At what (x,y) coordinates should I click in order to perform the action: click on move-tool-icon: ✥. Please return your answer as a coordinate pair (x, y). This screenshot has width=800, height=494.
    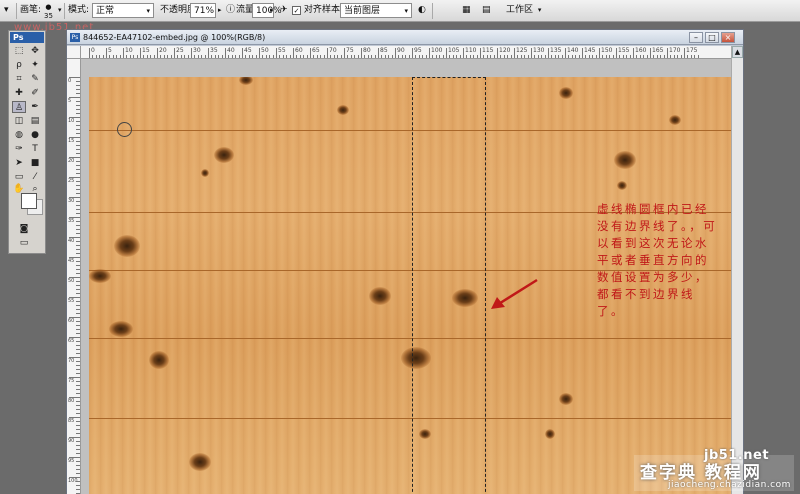
    Looking at the image, I should click on (35, 51).